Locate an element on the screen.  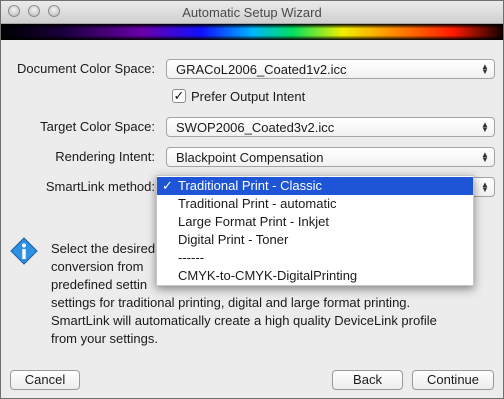
title-bar: Automatic Setup Wizard is located at coordinates (252, 12).